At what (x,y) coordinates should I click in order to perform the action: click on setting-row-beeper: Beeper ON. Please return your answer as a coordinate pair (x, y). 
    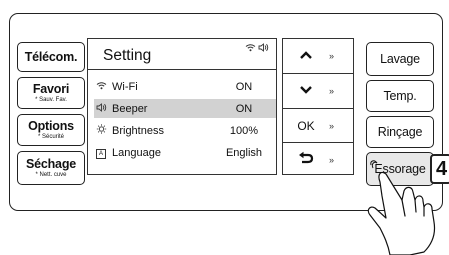
    Looking at the image, I should click on (185, 108).